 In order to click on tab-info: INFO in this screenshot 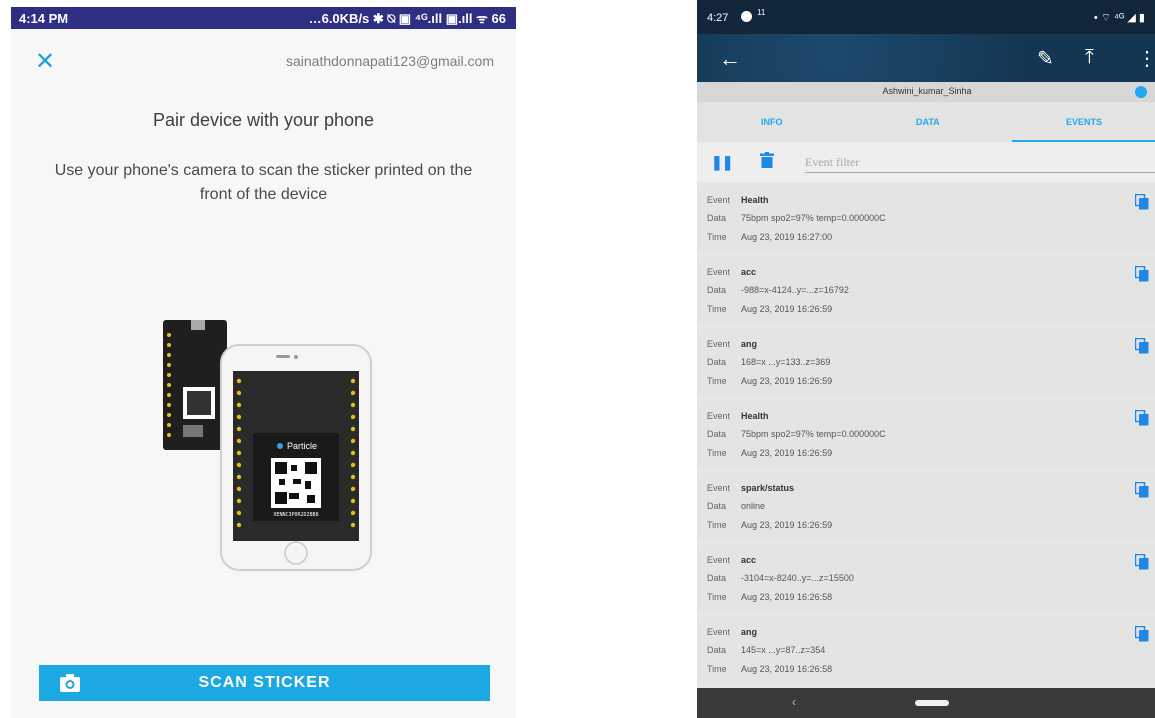, I will do `click(772, 122)`.